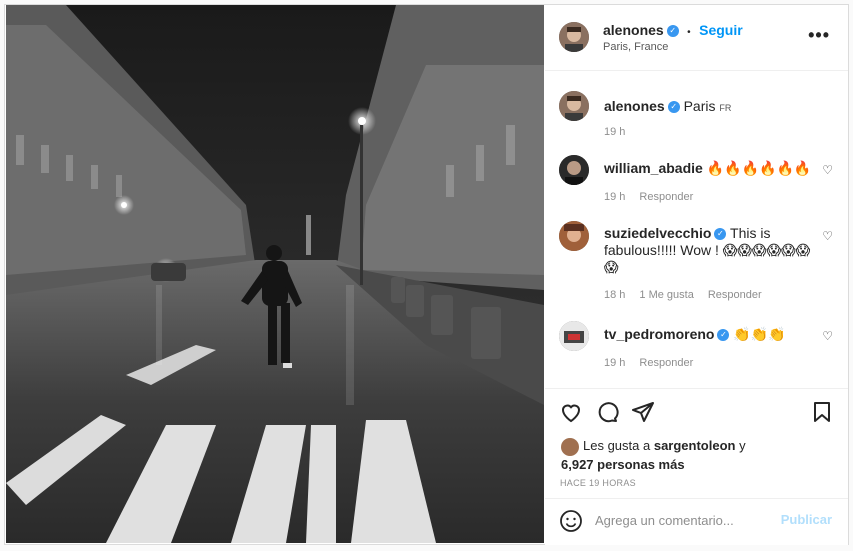 This screenshot has height=551, width=853. What do you see at coordinates (806, 519) in the screenshot?
I see `publish-button: Publicar` at bounding box center [806, 519].